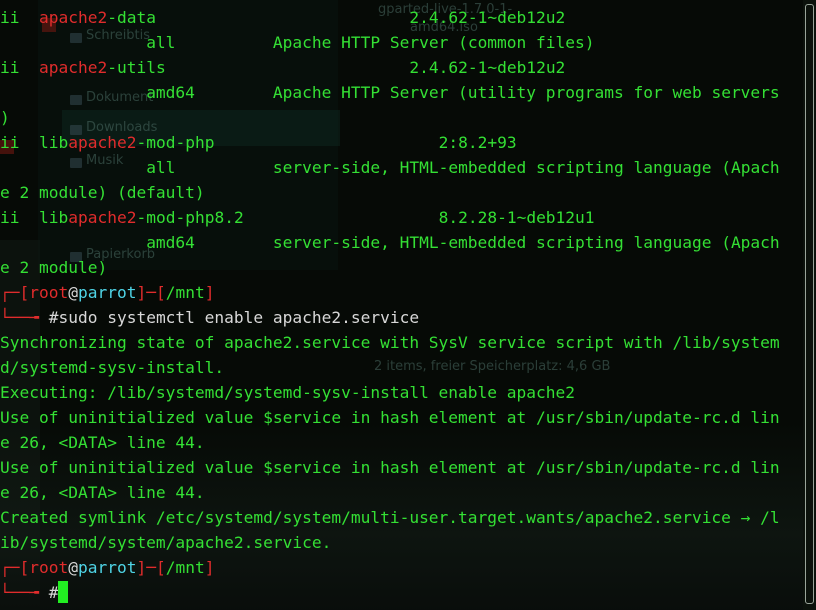  What do you see at coordinates (190, 217) in the screenshot?
I see `pkg-name-post: -mod-php8.2` at bounding box center [190, 217].